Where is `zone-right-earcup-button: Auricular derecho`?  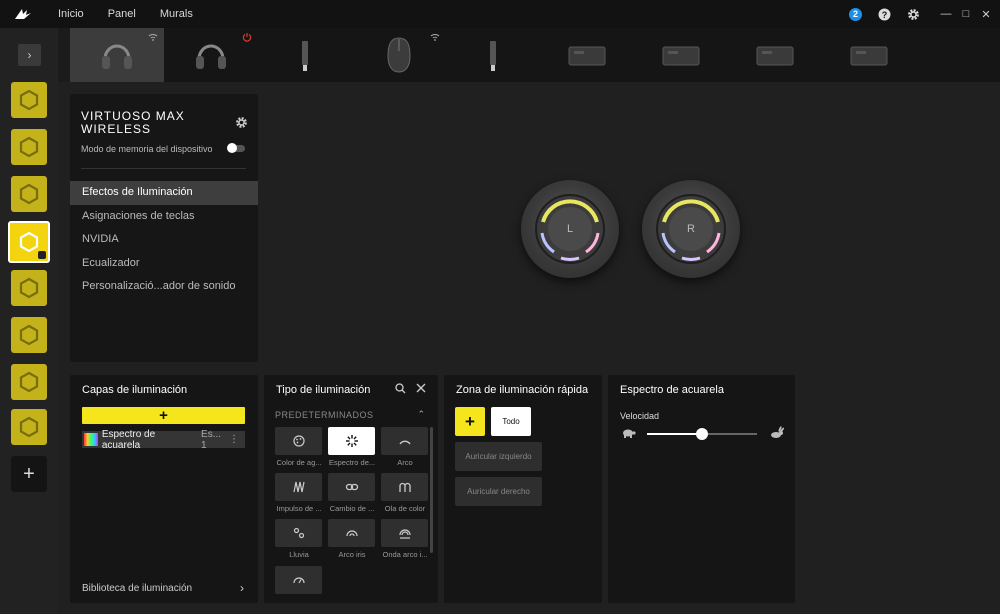
zone-right-earcup-button: Auricular derecho is located at coordinates (498, 491).